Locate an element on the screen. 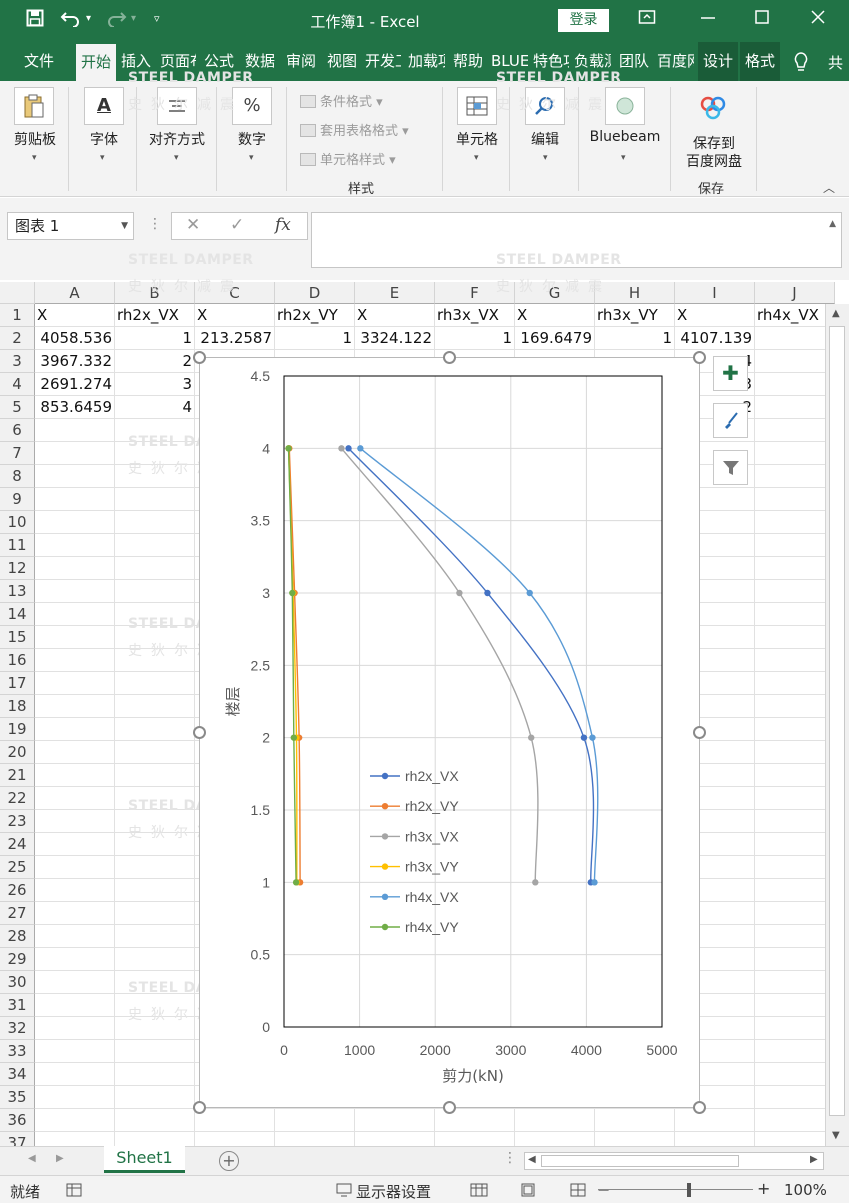  login-button: 登录 is located at coordinates (583, 20).